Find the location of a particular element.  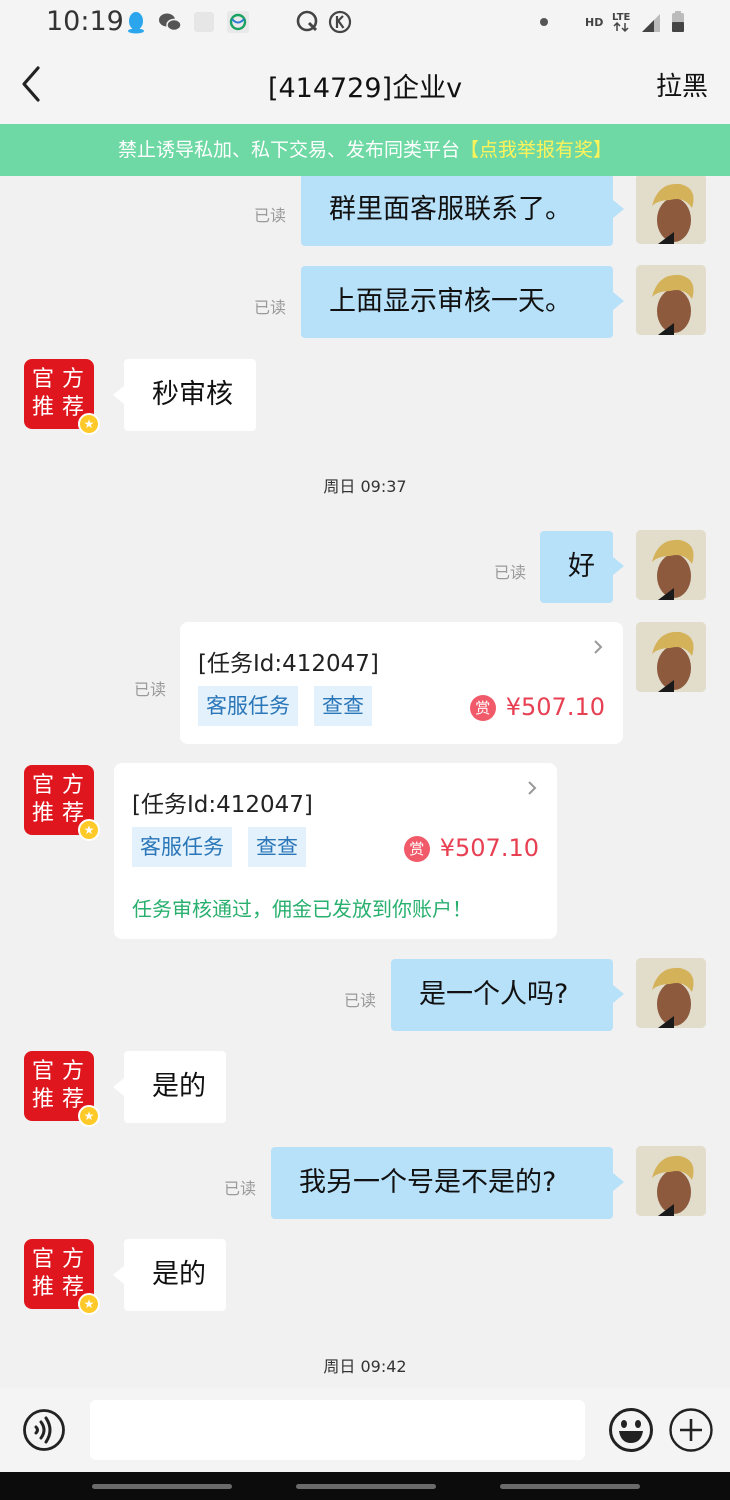

message-text: 群里面客服联系了。 is located at coordinates (450, 209).